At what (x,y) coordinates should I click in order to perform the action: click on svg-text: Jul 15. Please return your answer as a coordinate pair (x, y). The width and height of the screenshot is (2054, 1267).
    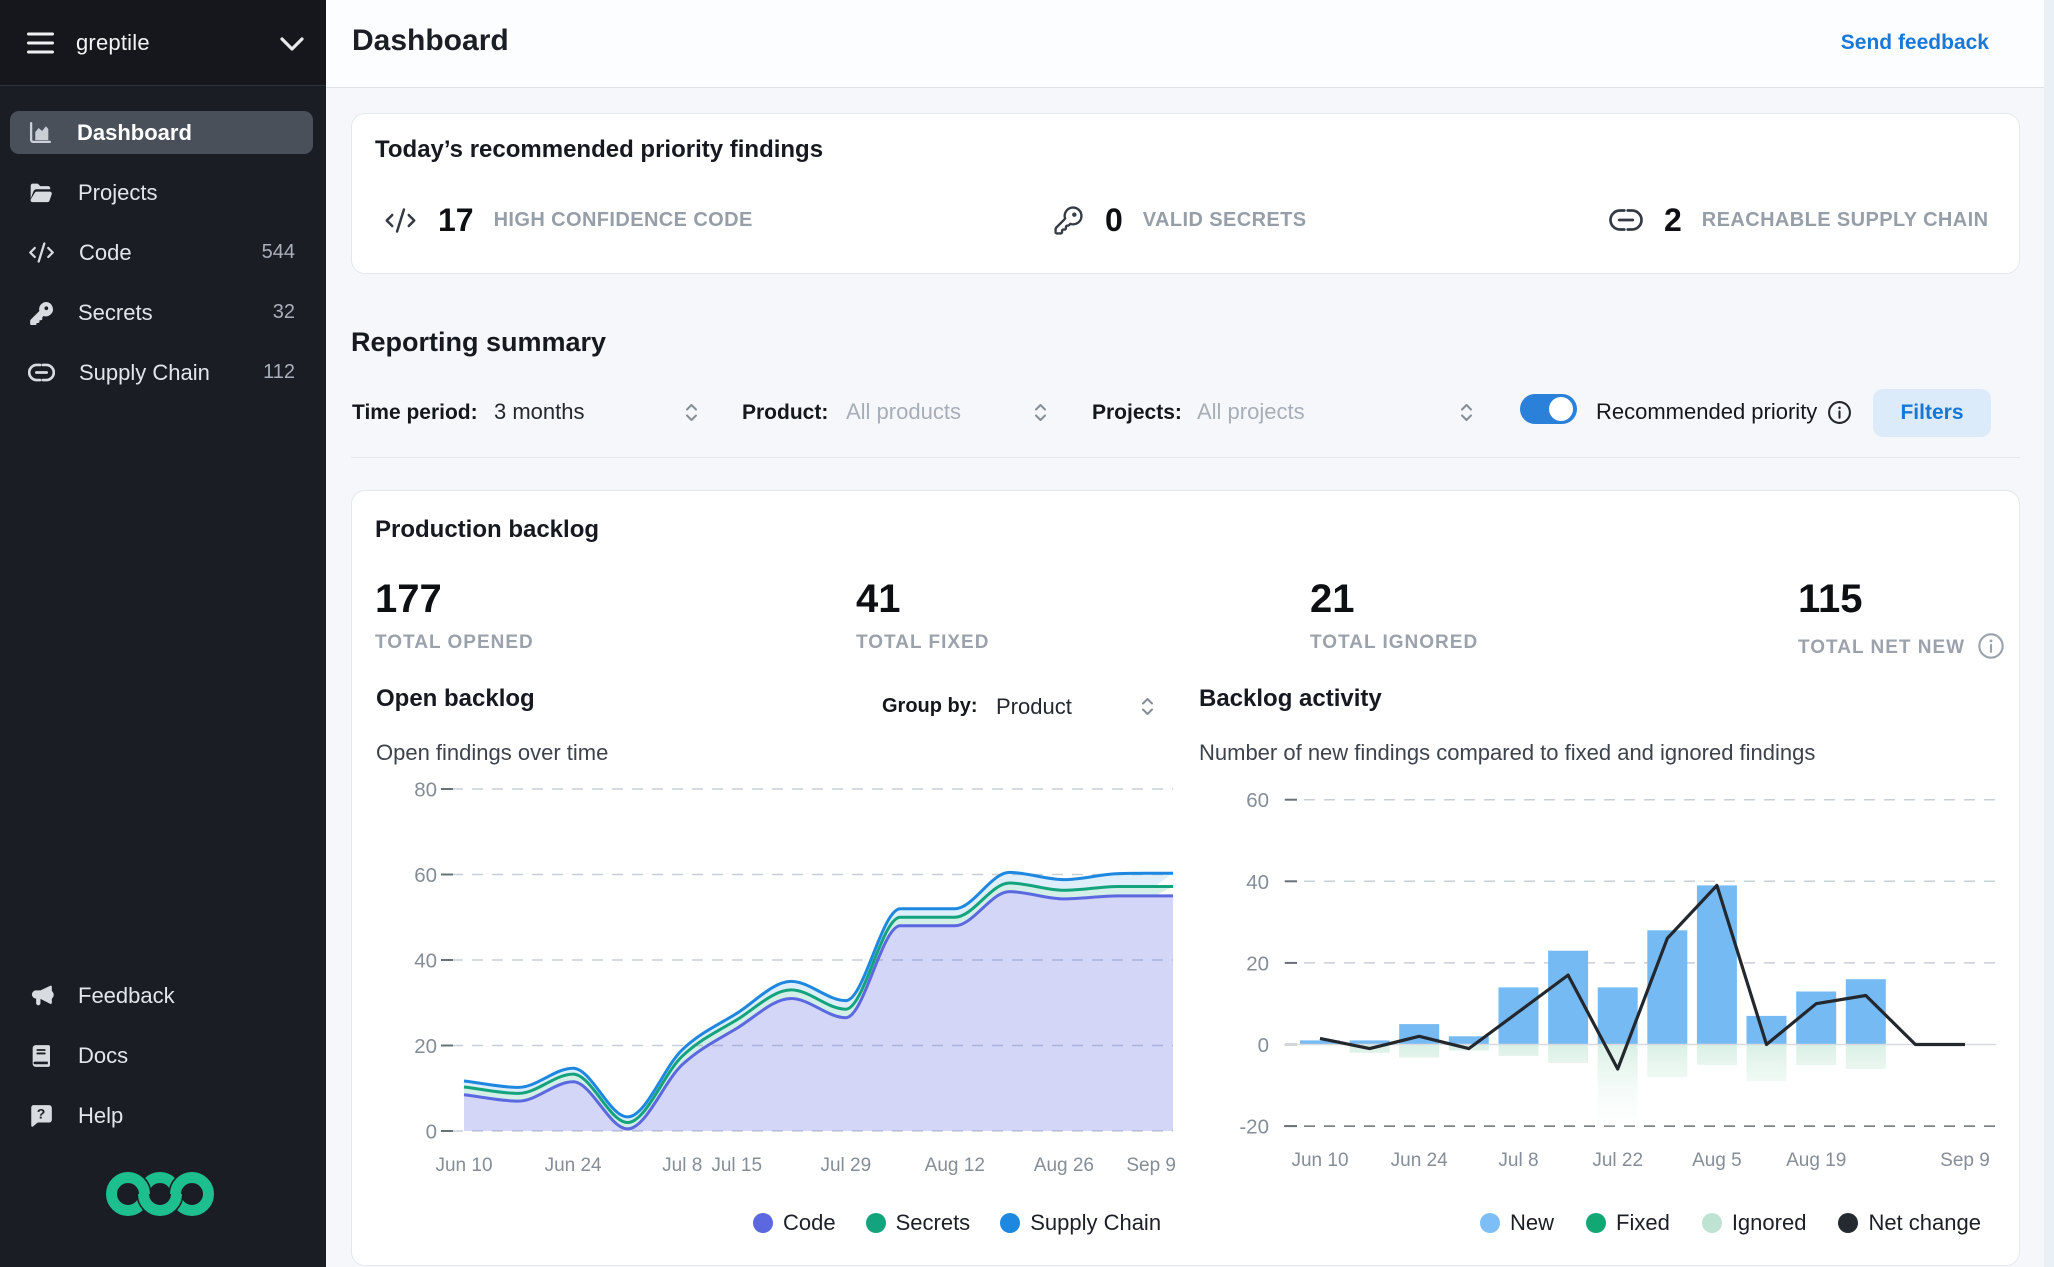
    Looking at the image, I should click on (736, 1165).